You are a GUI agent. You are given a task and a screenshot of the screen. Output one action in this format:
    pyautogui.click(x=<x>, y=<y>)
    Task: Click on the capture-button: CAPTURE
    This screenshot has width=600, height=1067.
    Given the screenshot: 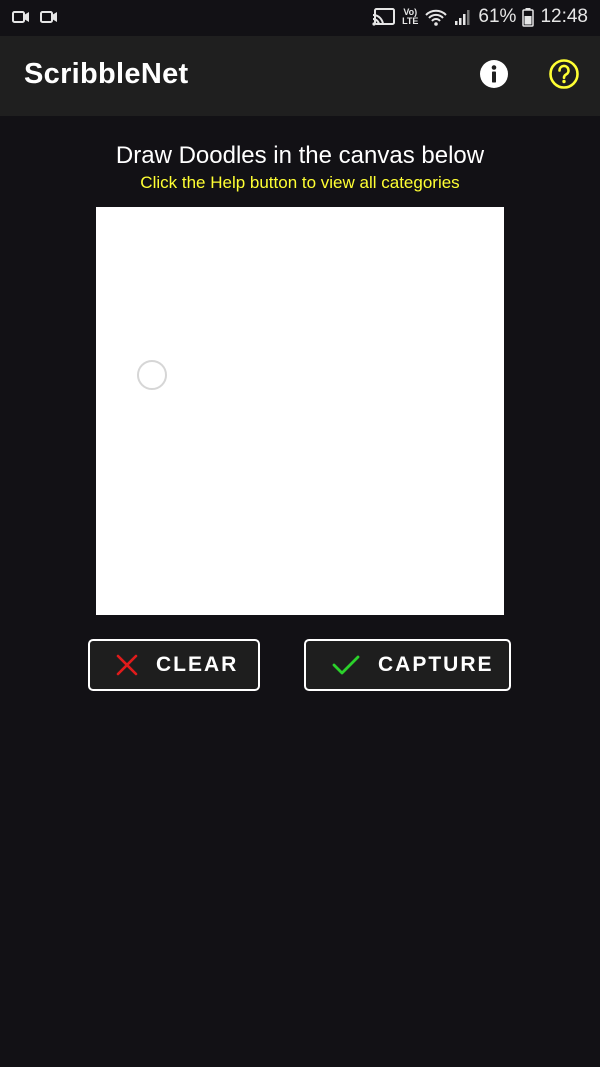 What is the action you would take?
    pyautogui.click(x=407, y=665)
    